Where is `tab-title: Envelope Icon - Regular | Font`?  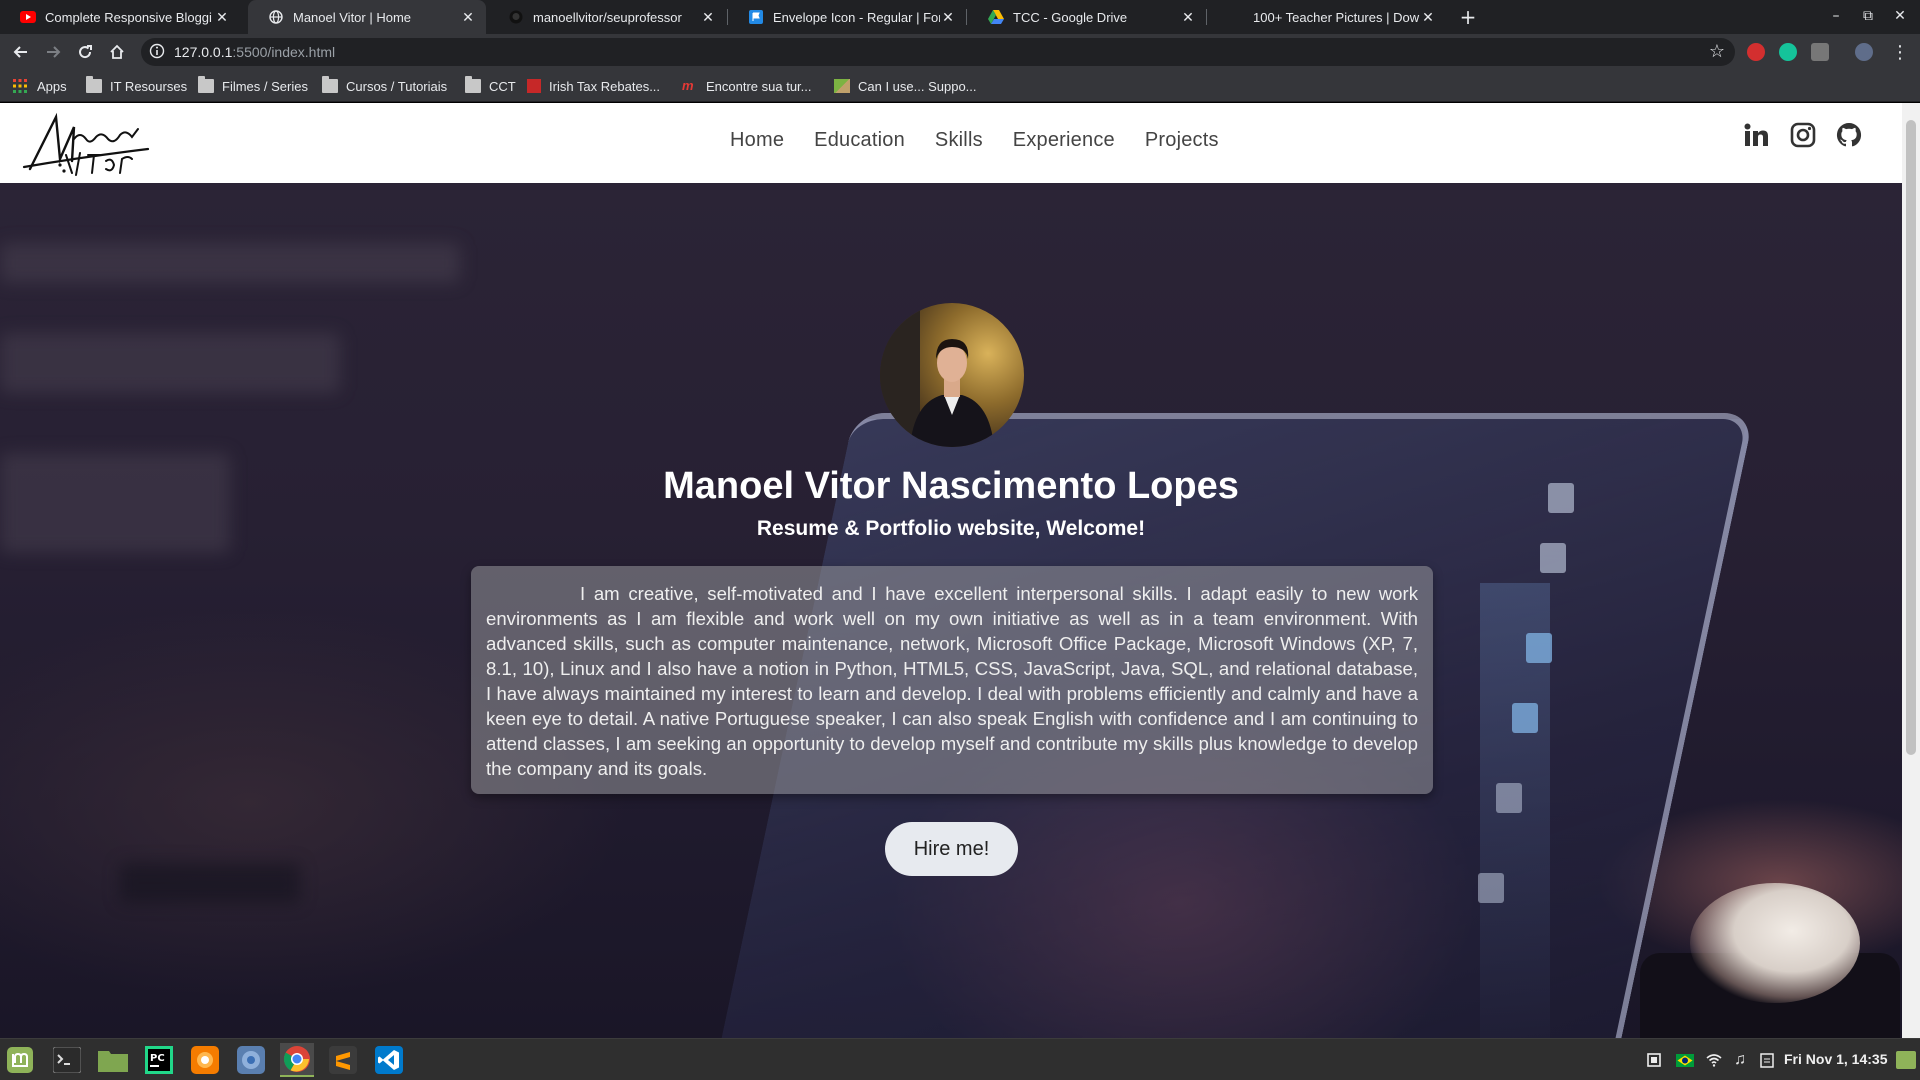
tab-title: Envelope Icon - Regular | Font is located at coordinates (856, 17).